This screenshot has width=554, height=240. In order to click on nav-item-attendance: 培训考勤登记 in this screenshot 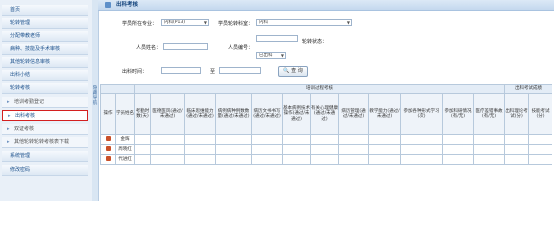, I will do `click(45, 102)`.